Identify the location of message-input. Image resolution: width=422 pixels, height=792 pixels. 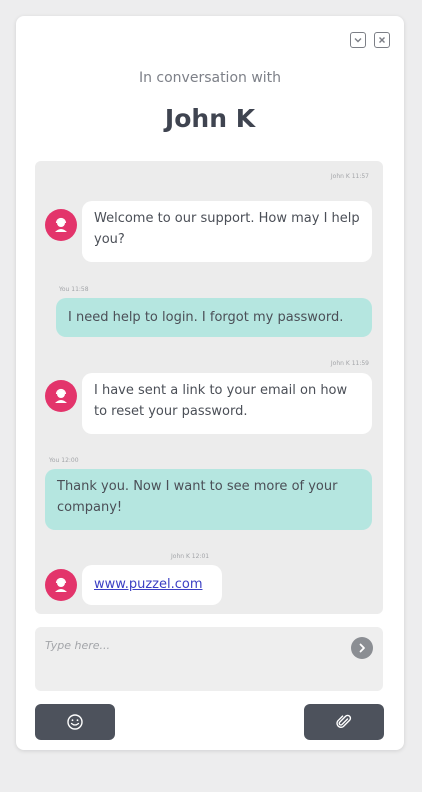
(190, 645).